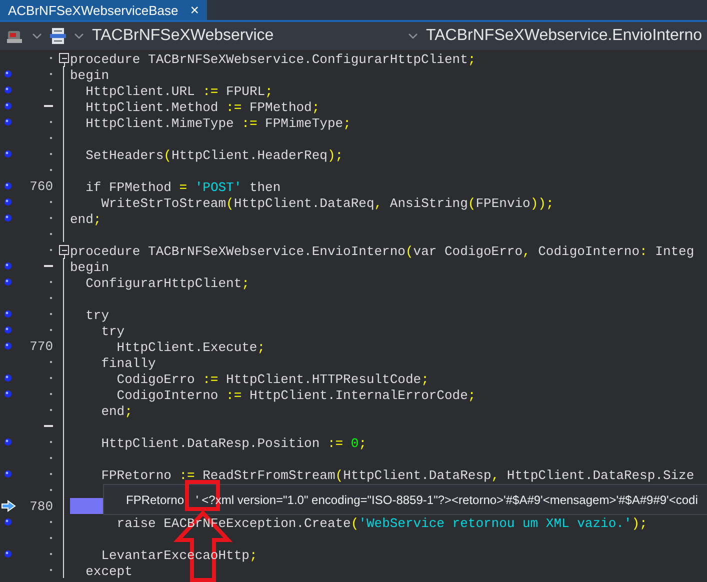 The height and width of the screenshot is (582, 707). Describe the element at coordinates (273, 59) in the screenshot. I see `code-line: procedure TACBrNFSeXWebservice.ConfigurarHttpClient;` at that location.